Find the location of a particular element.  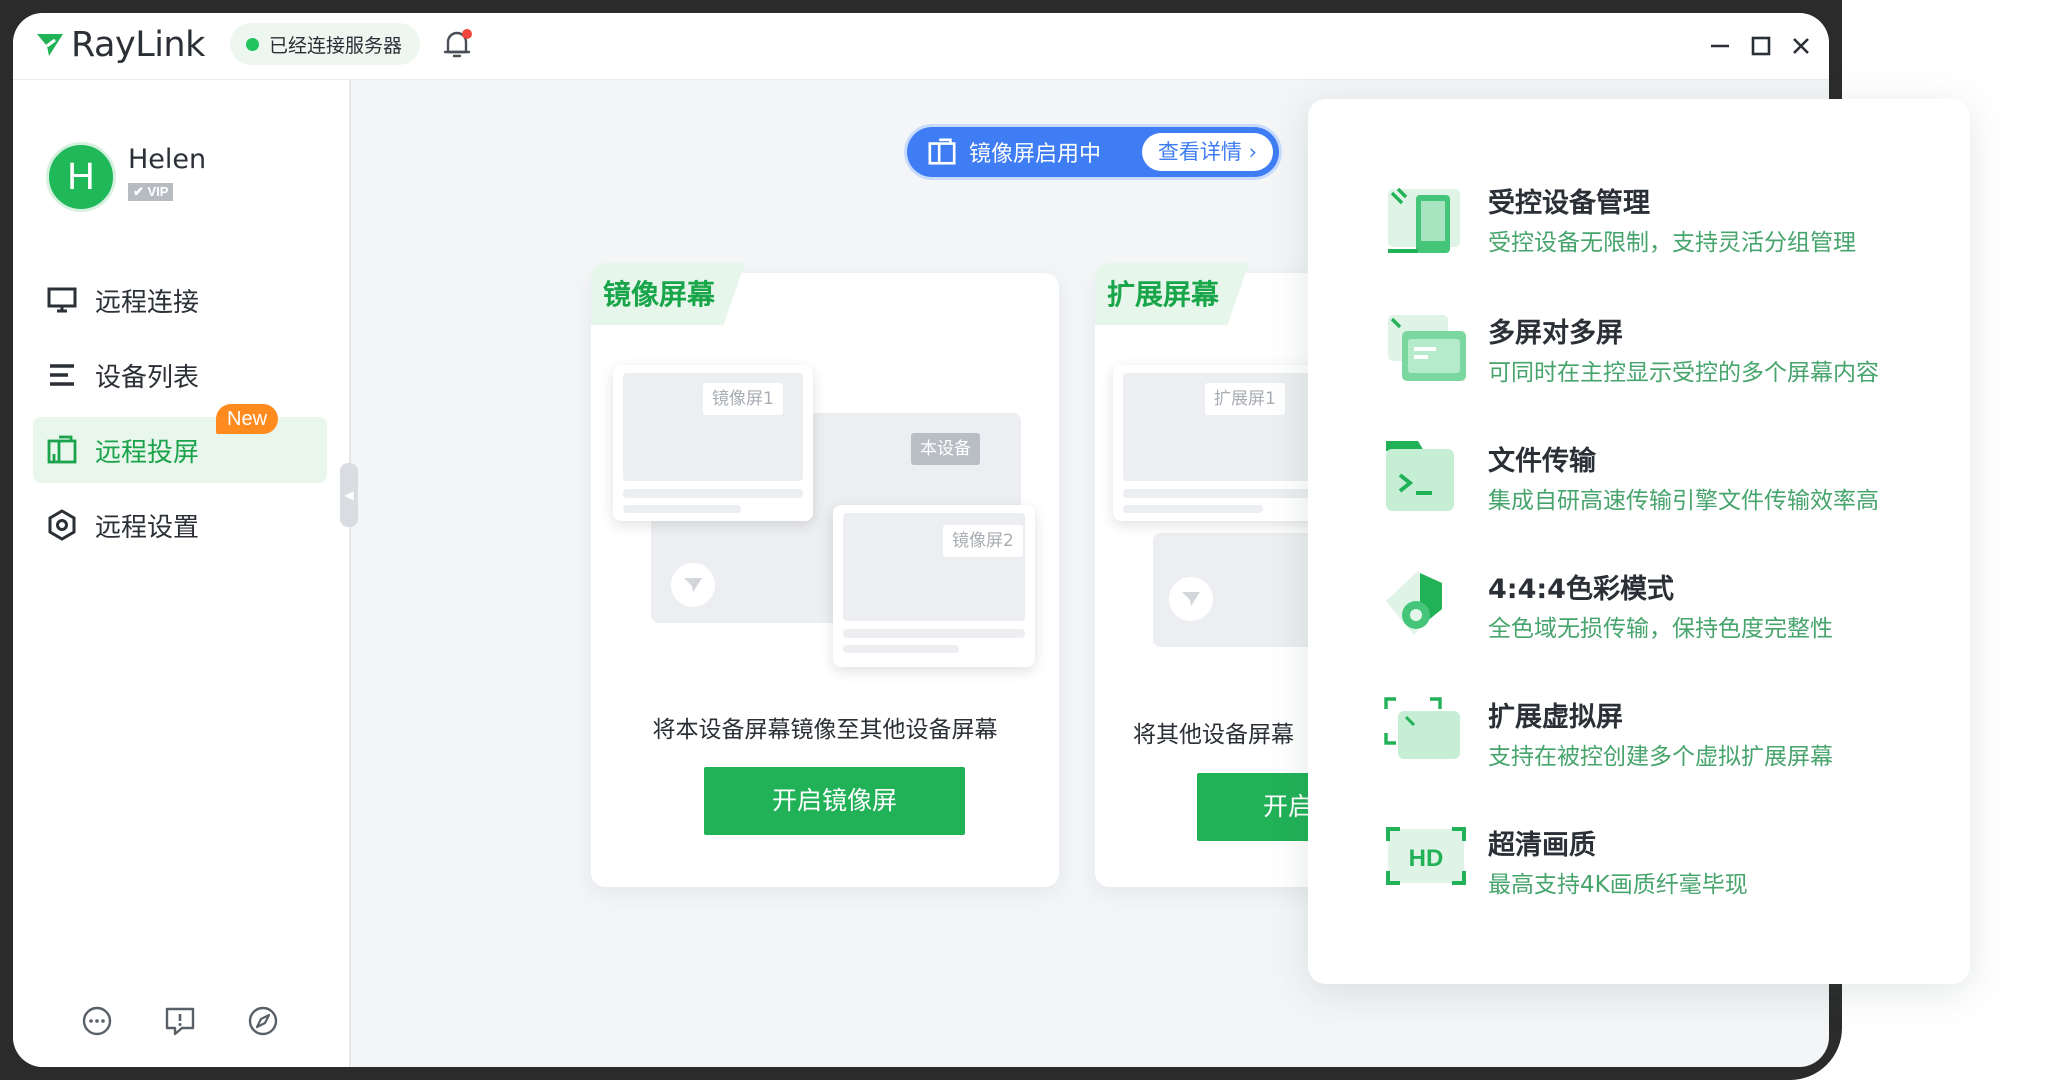

maximize-icon is located at coordinates (1761, 46).